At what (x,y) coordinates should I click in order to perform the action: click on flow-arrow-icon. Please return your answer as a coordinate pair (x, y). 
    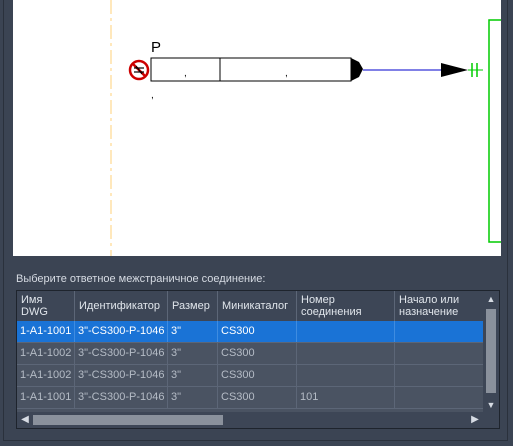
    Looking at the image, I should click on (454, 70).